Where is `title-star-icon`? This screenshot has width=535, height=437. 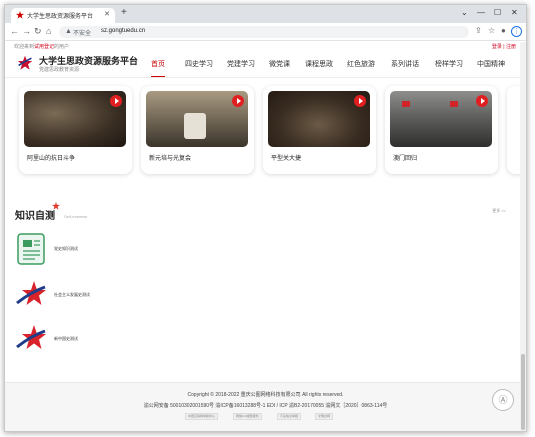 title-star-icon is located at coordinates (56, 206).